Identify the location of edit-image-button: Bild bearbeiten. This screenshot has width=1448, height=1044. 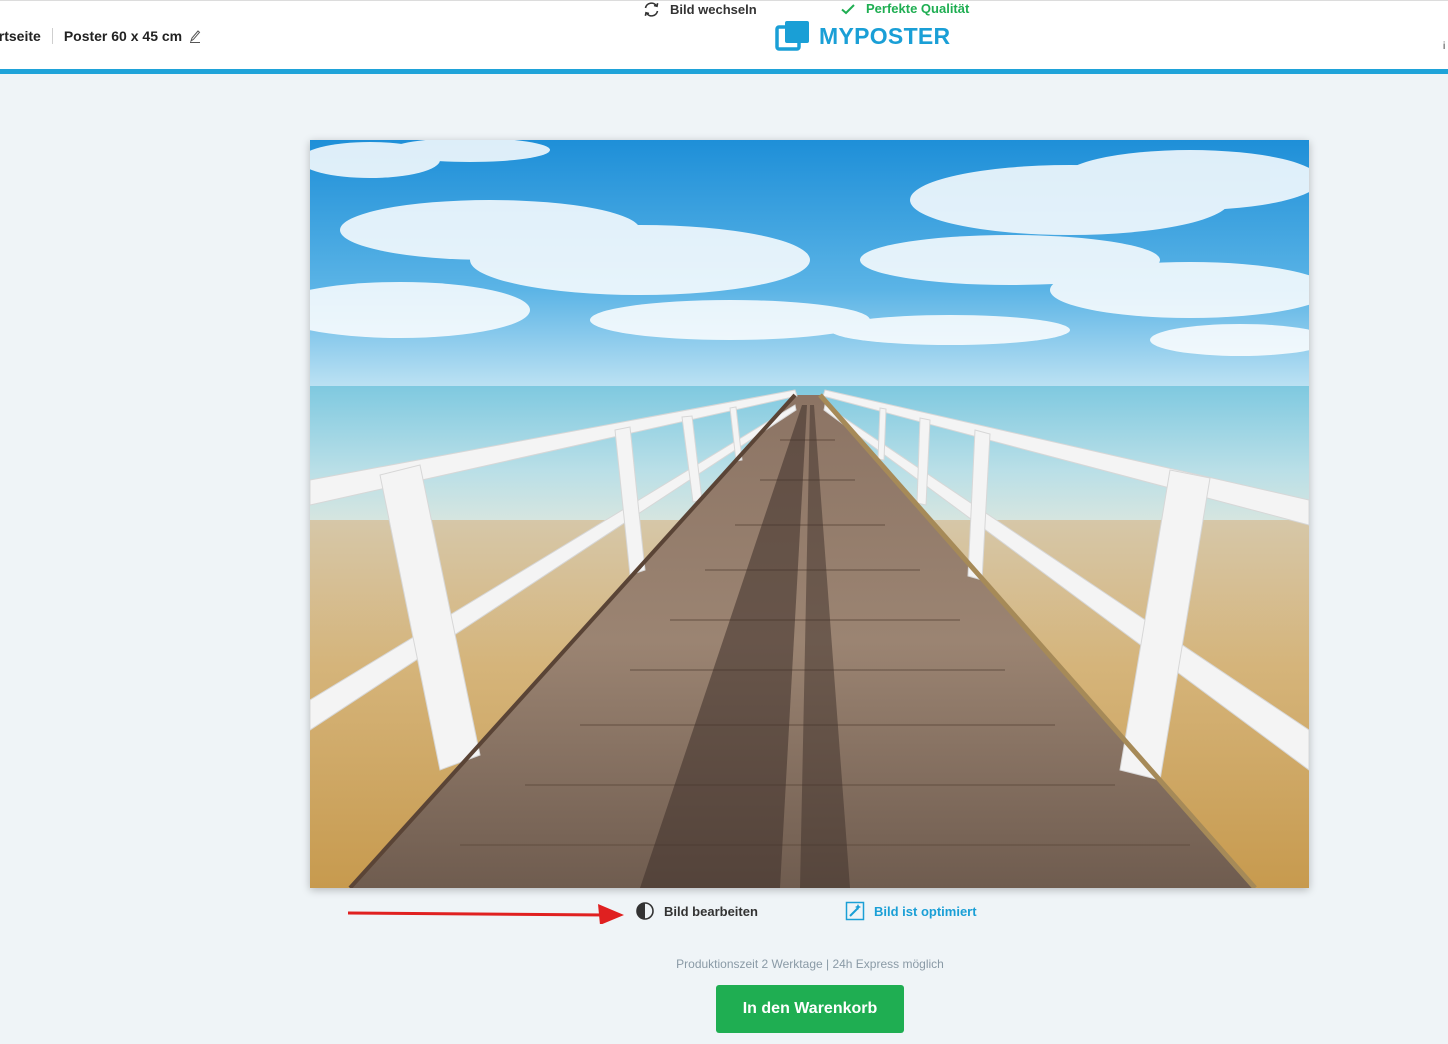
(696, 911).